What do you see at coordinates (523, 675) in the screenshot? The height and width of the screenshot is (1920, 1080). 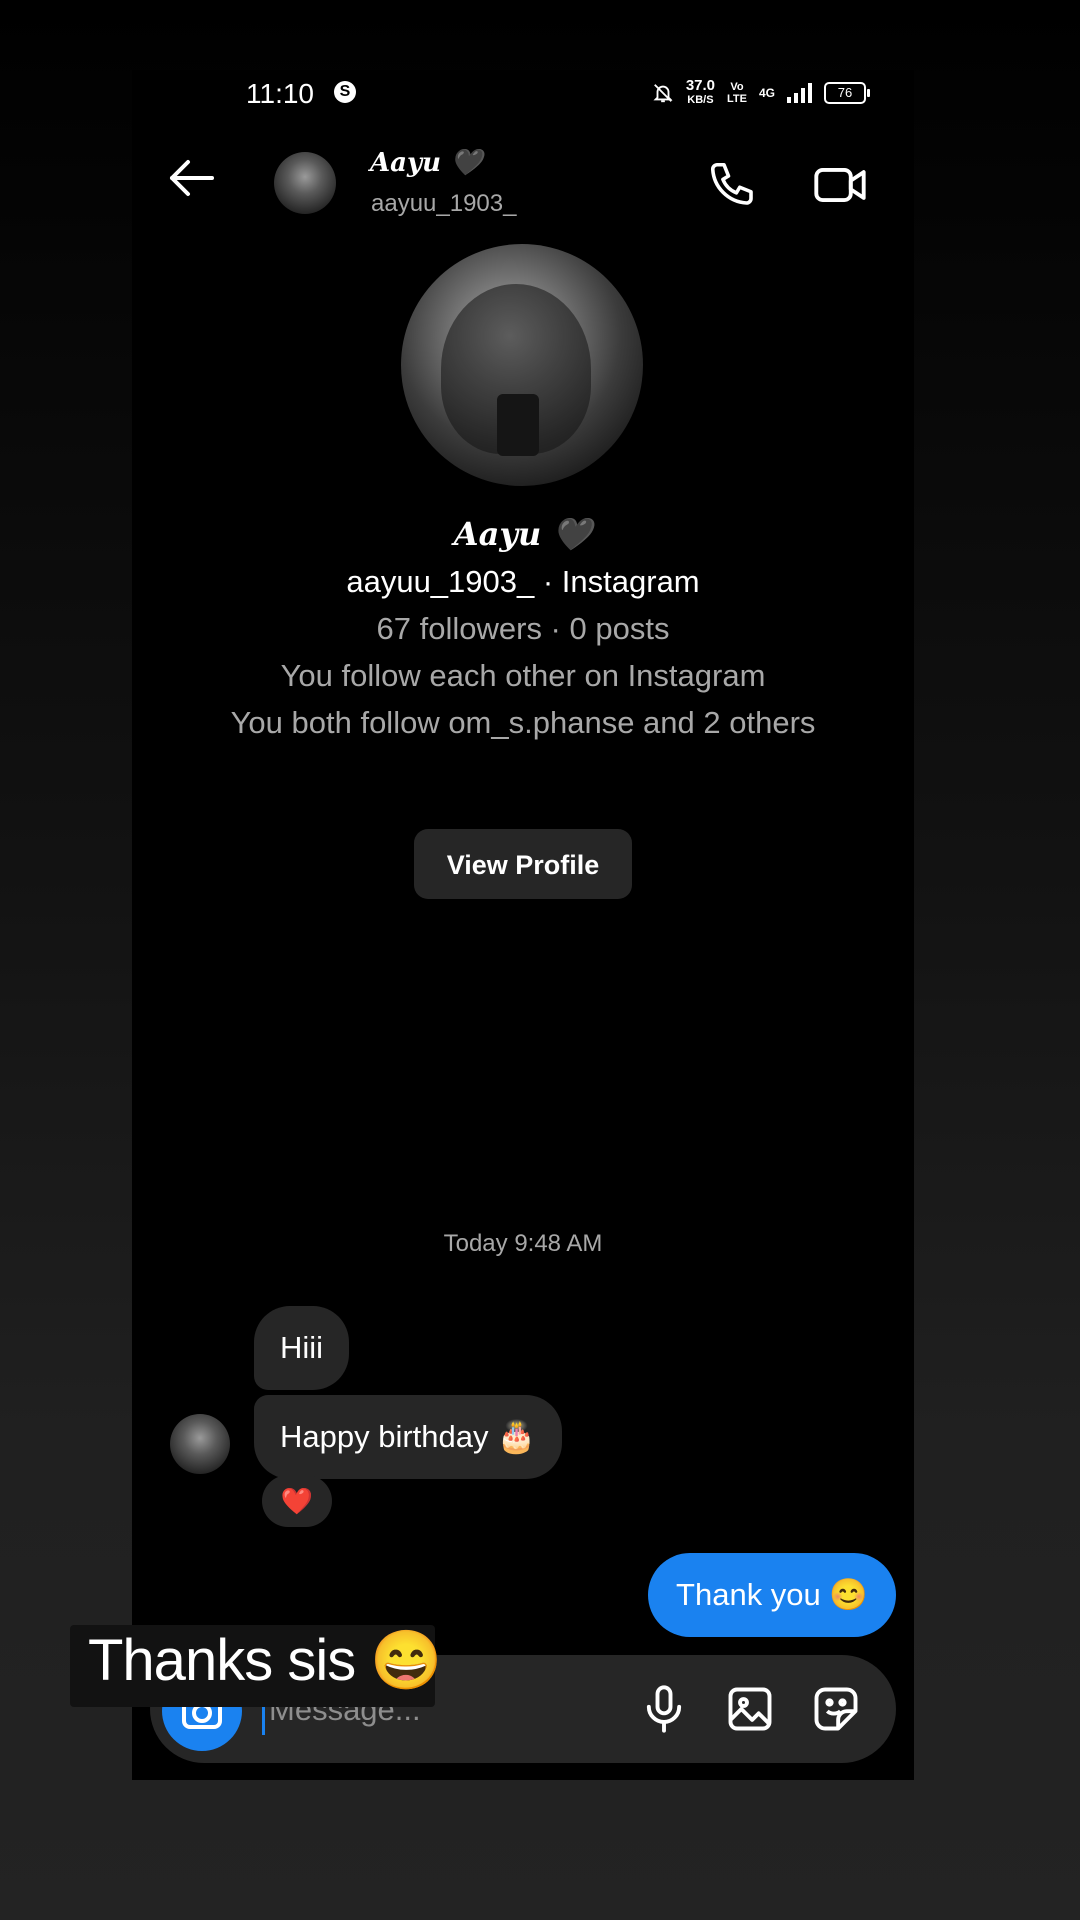 I see `mutual-follow-text: You follow each other on Instagram` at bounding box center [523, 675].